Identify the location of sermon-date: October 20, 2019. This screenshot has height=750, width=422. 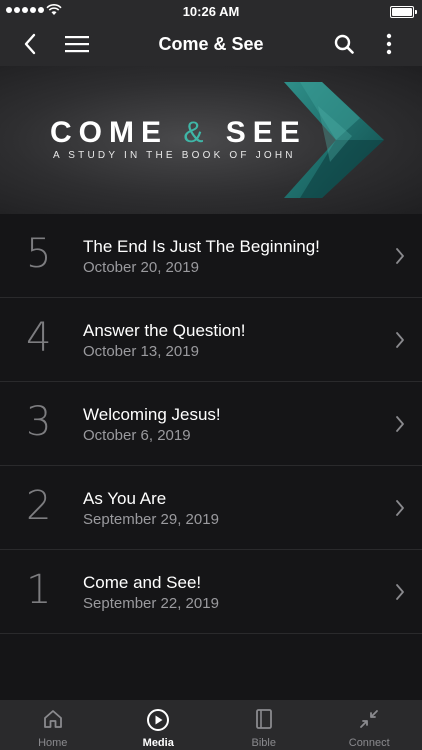
(141, 267).